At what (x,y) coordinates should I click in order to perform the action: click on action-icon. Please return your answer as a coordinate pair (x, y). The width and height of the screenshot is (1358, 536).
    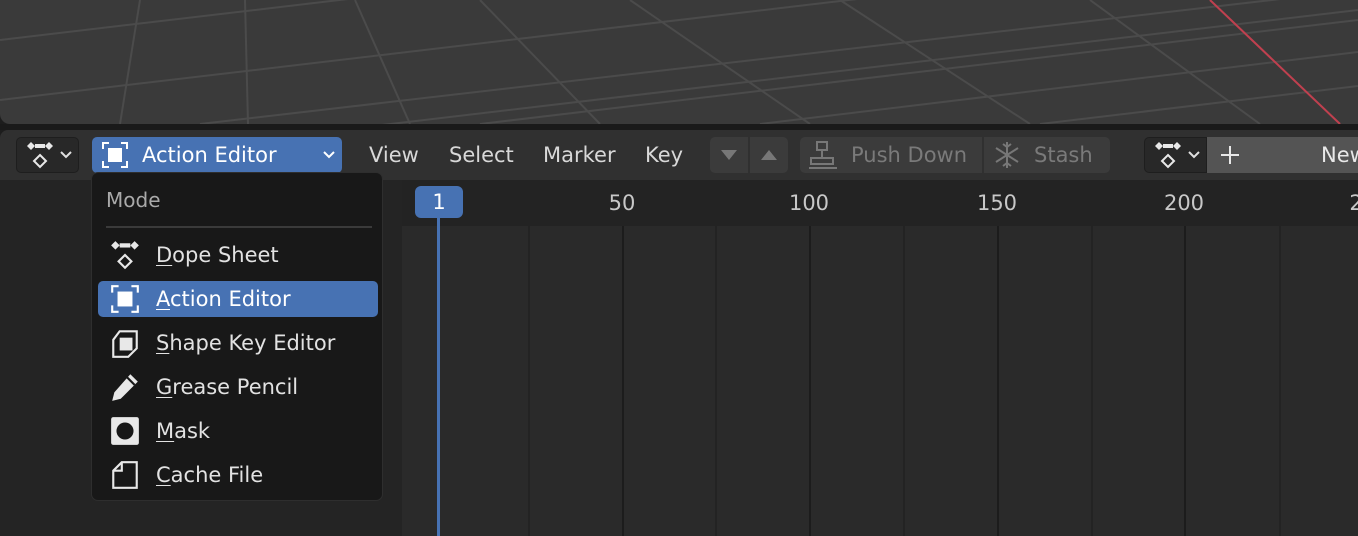
    Looking at the image, I should click on (1168, 155).